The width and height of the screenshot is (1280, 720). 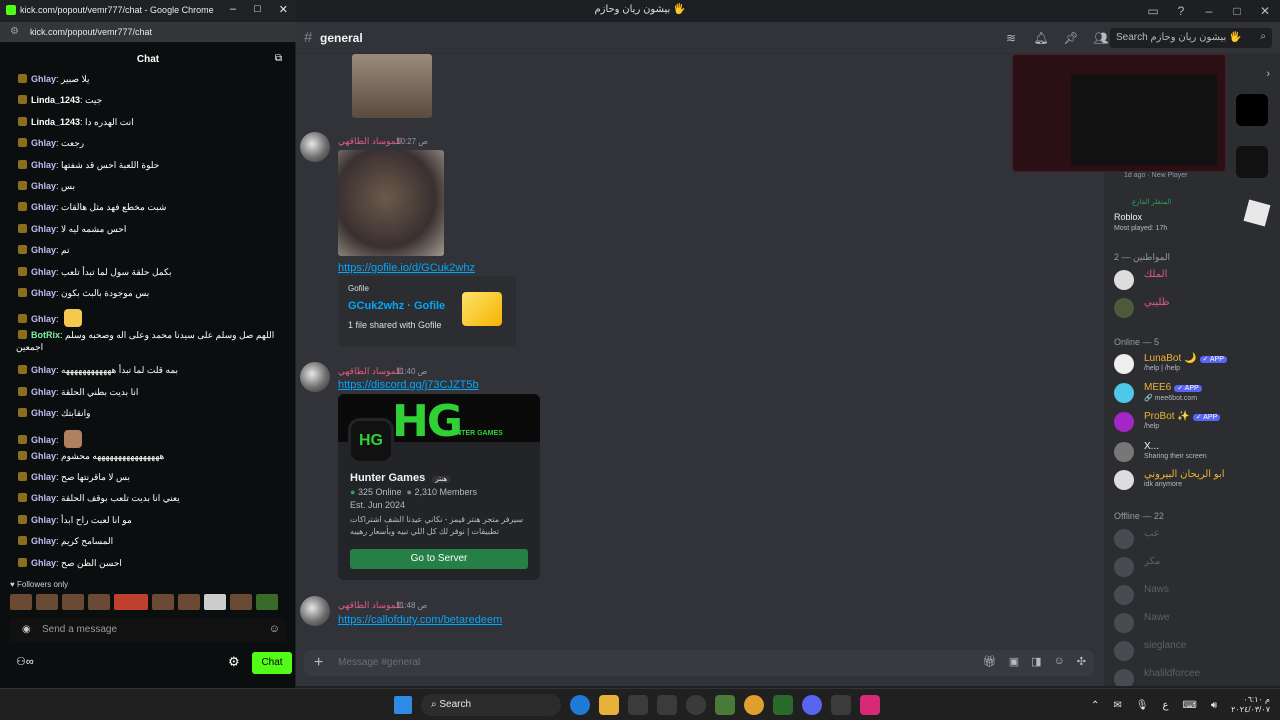 What do you see at coordinates (841, 705) in the screenshot?
I see `epic-games-icon` at bounding box center [841, 705].